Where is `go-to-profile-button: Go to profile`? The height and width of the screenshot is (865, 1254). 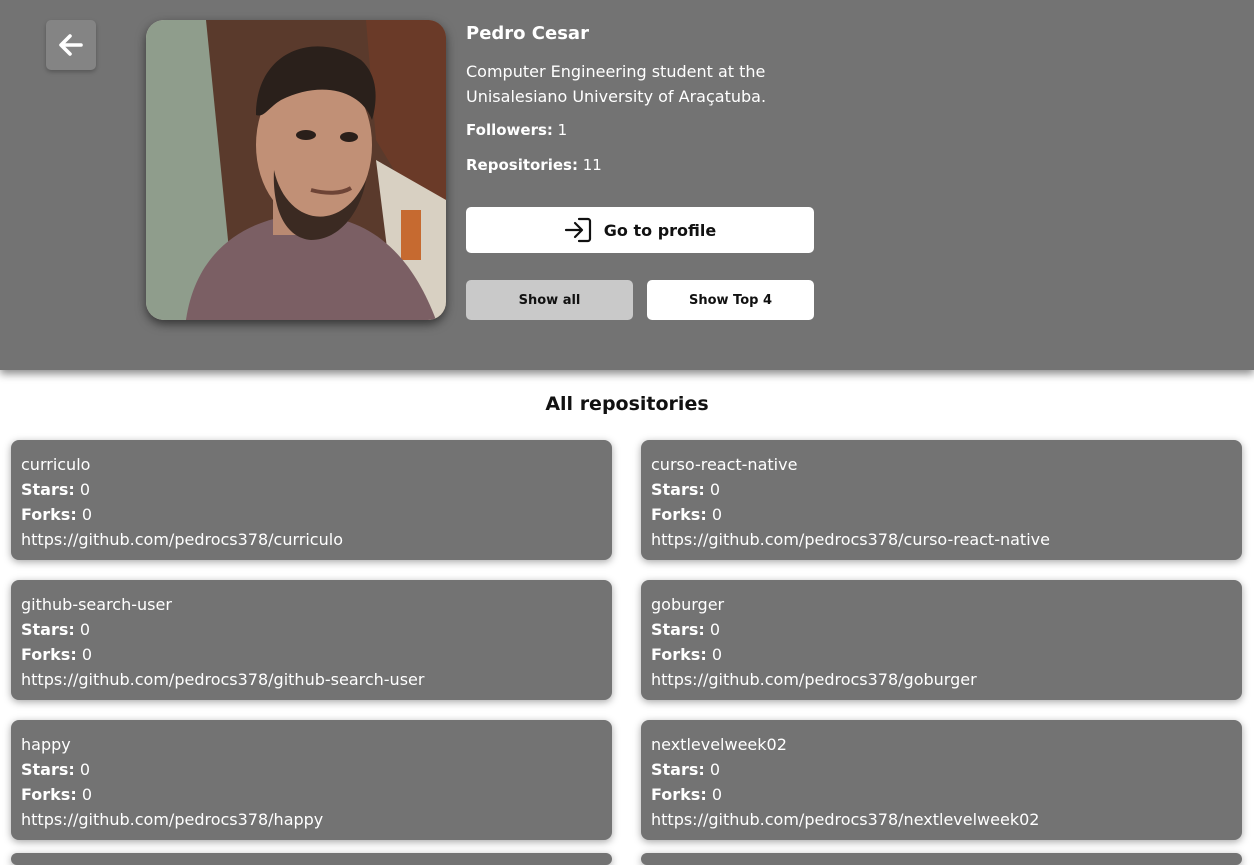
go-to-profile-button: Go to profile is located at coordinates (640, 230).